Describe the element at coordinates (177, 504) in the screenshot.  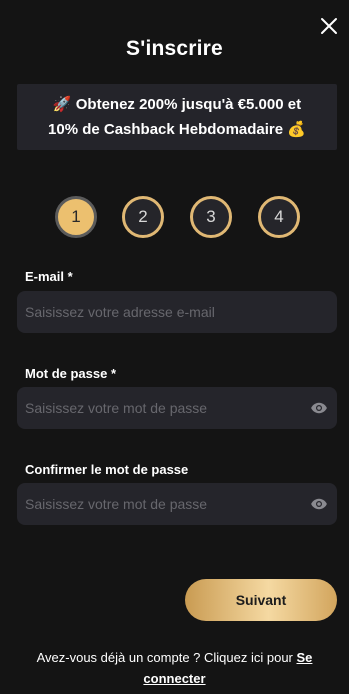
I see `confirm-password-field` at that location.